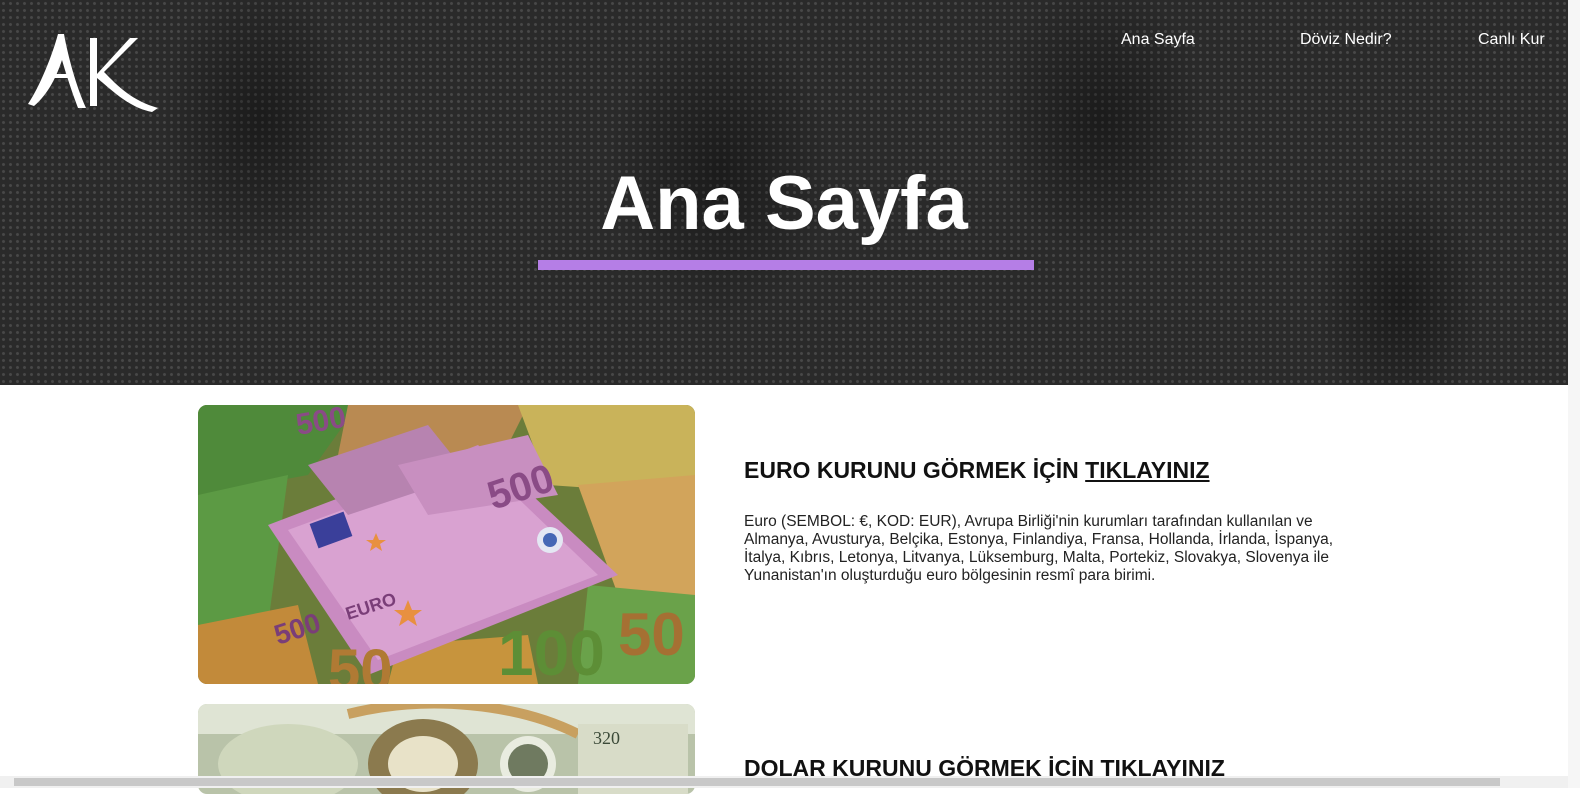 The height and width of the screenshot is (794, 1580). Describe the element at coordinates (784, 203) in the screenshot. I see `page-title: Ana Sayfa` at that location.